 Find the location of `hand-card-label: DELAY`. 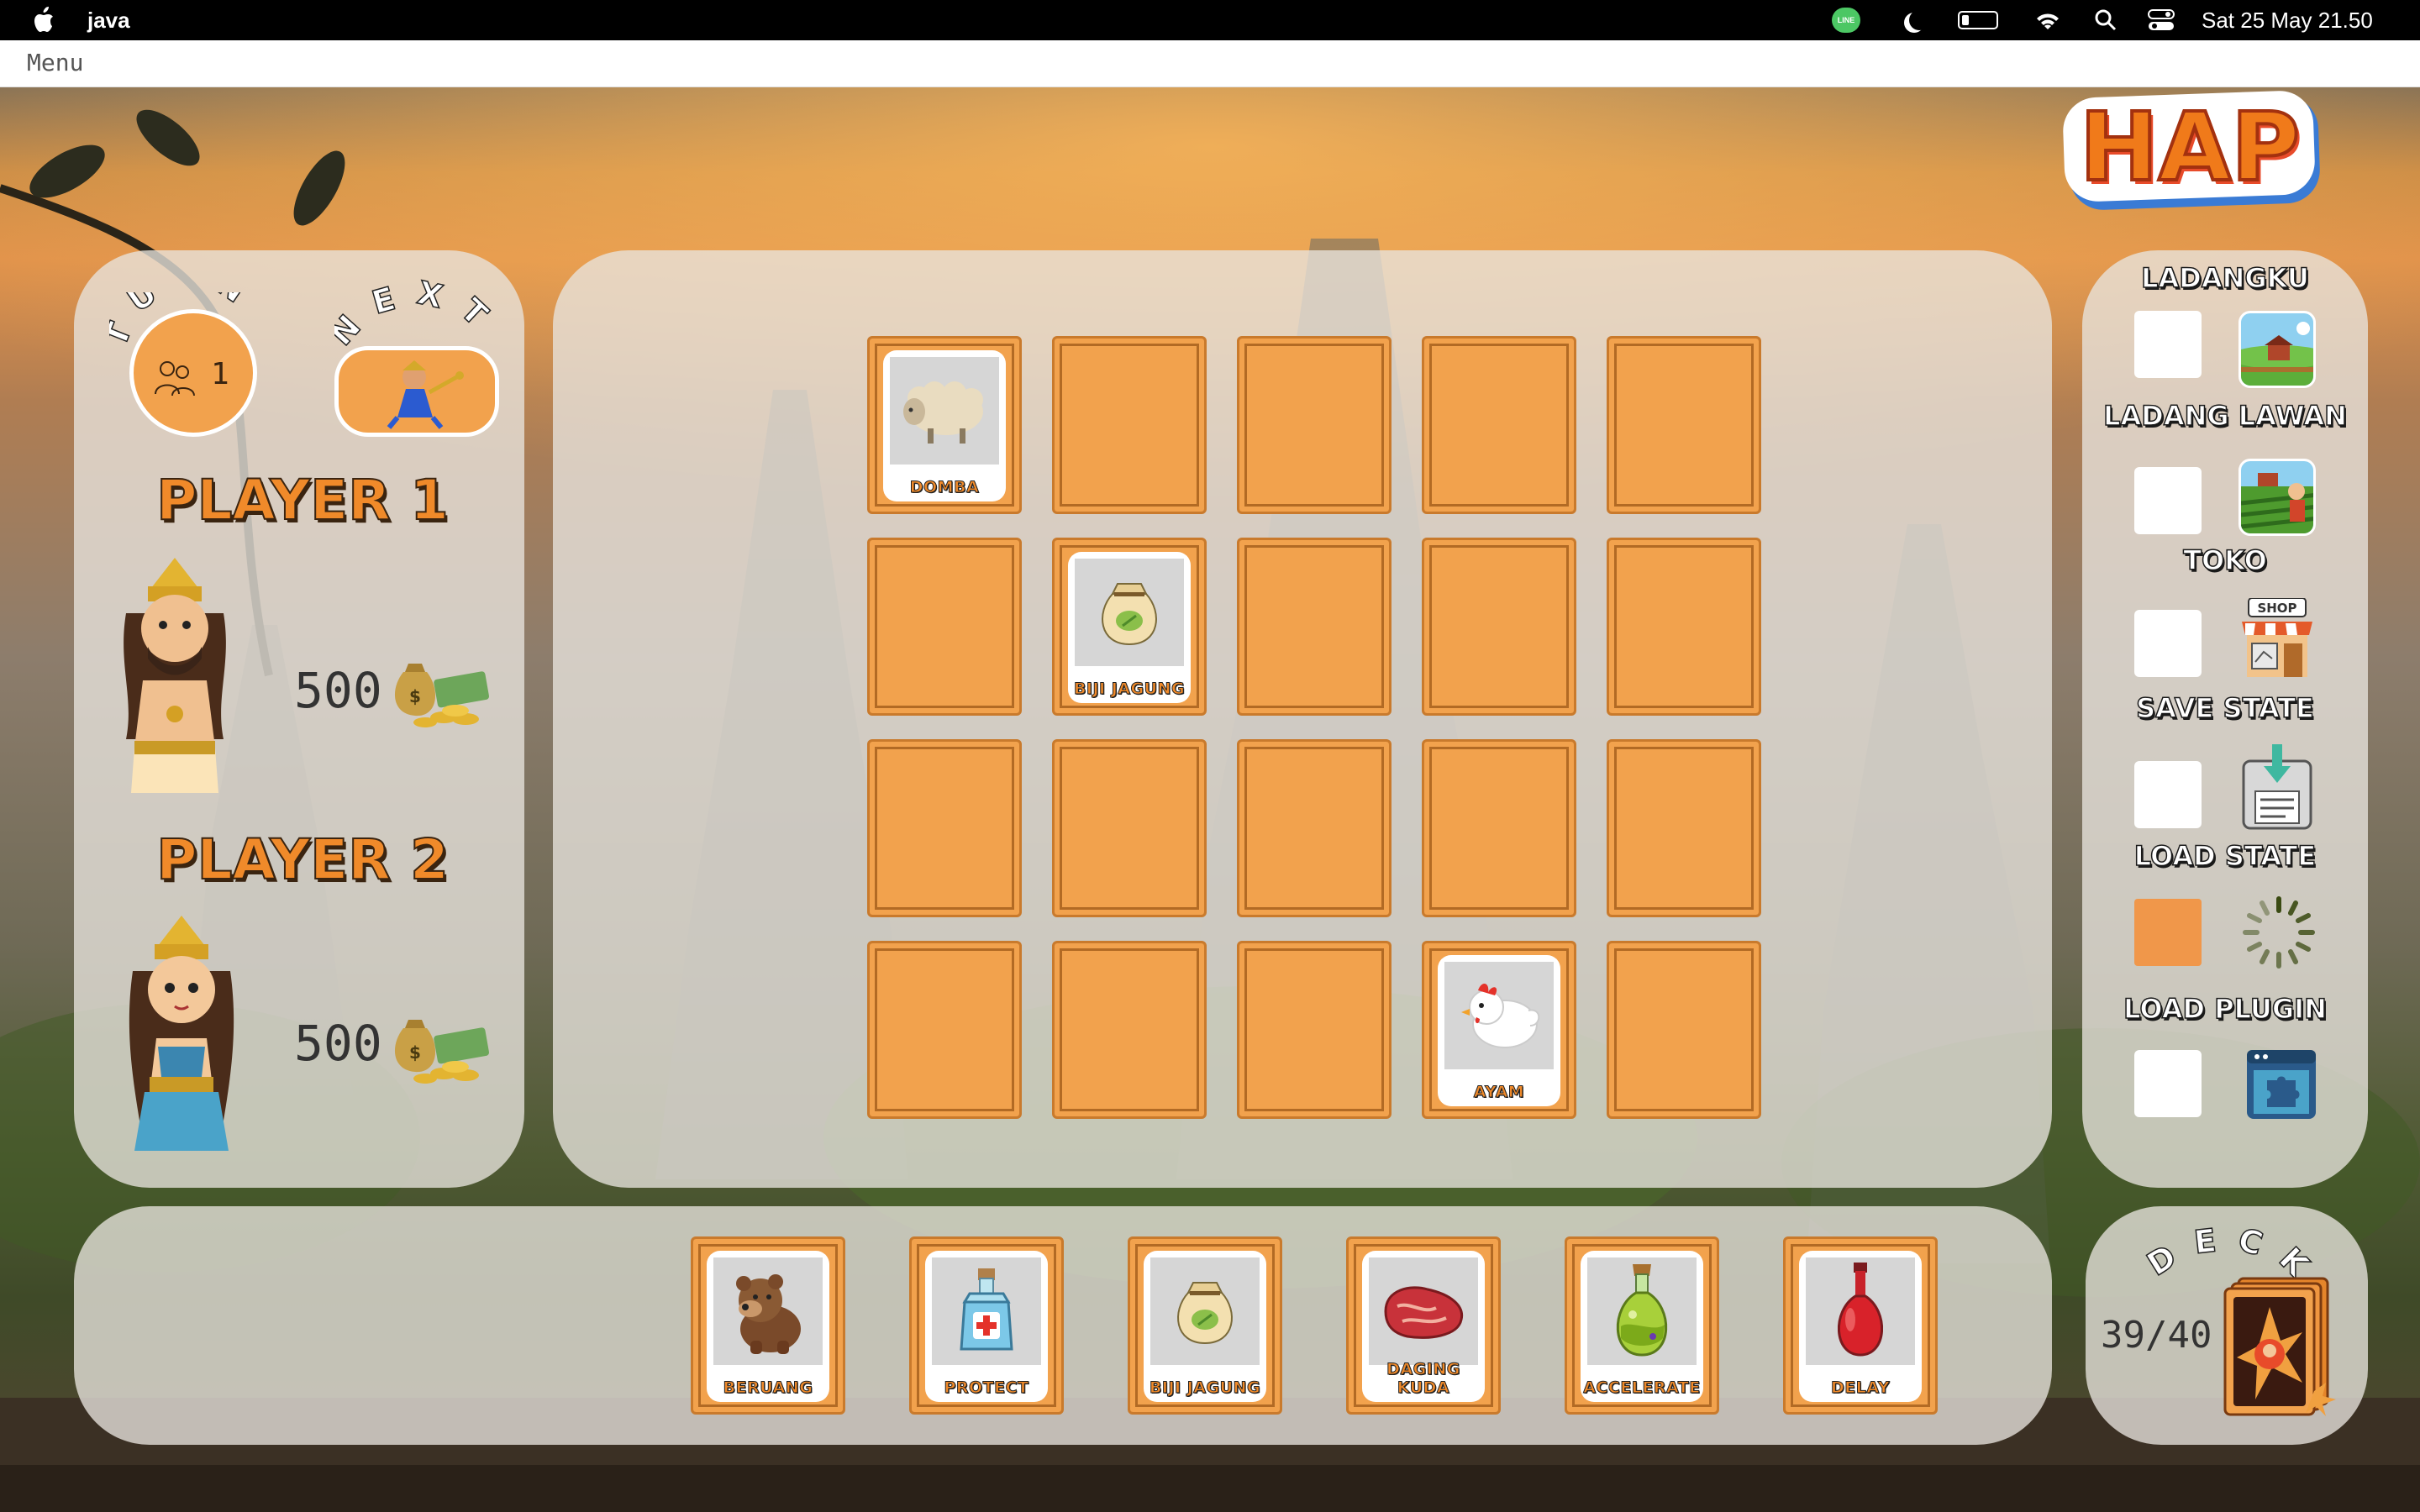

hand-card-label: DELAY is located at coordinates (1860, 1388).